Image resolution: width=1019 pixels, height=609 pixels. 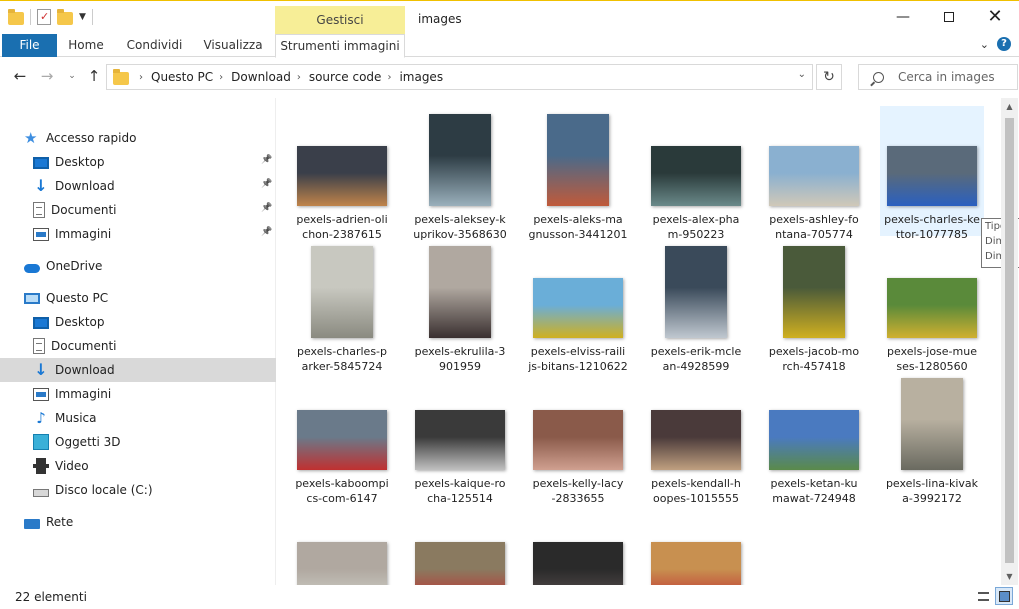 I want to click on maximize-button, so click(x=949, y=17).